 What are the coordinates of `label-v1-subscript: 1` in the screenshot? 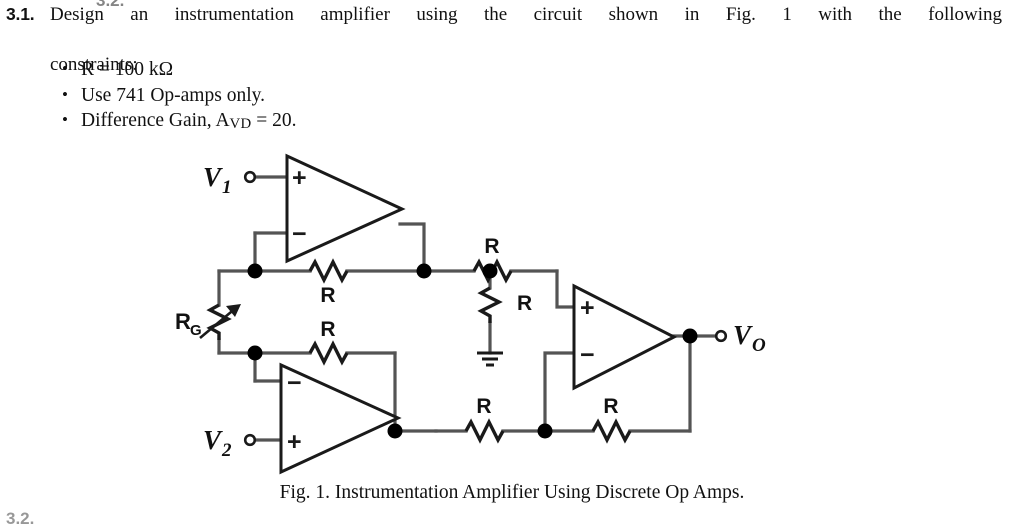 It's located at (227, 187).